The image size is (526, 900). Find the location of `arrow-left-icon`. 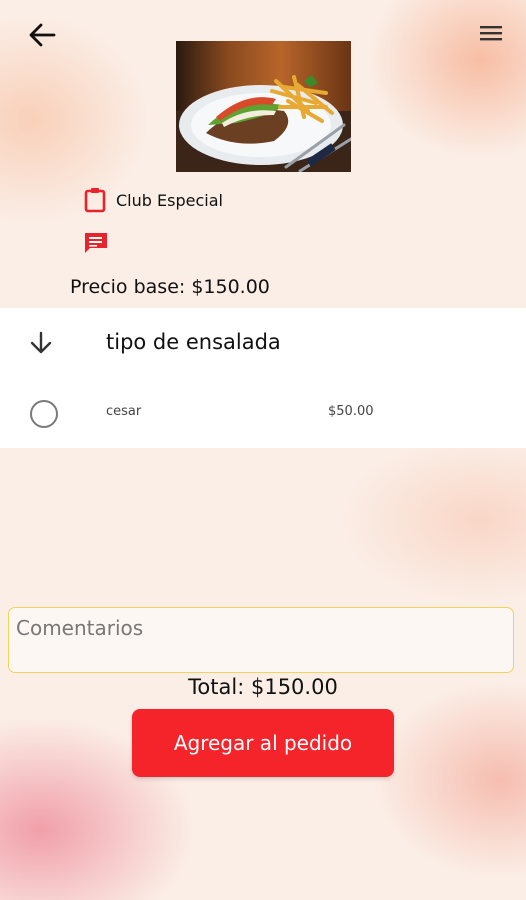

arrow-left-icon is located at coordinates (42, 35).